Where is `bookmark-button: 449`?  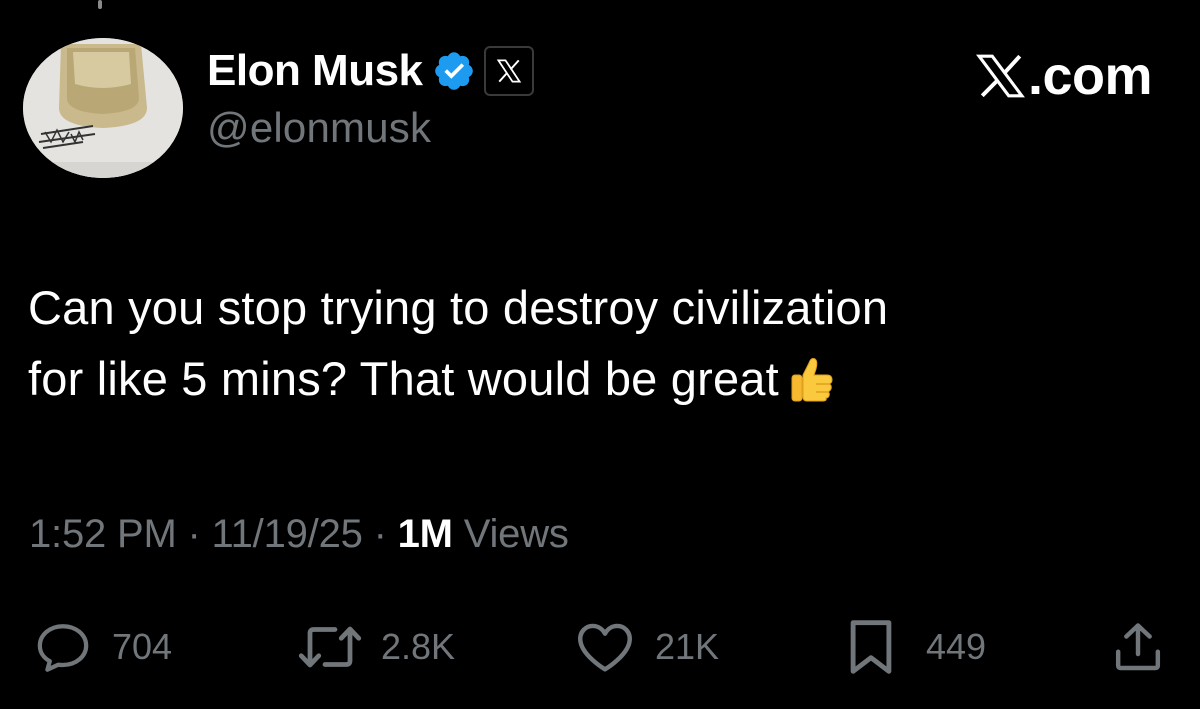
bookmark-button: 449 is located at coordinates (917, 647).